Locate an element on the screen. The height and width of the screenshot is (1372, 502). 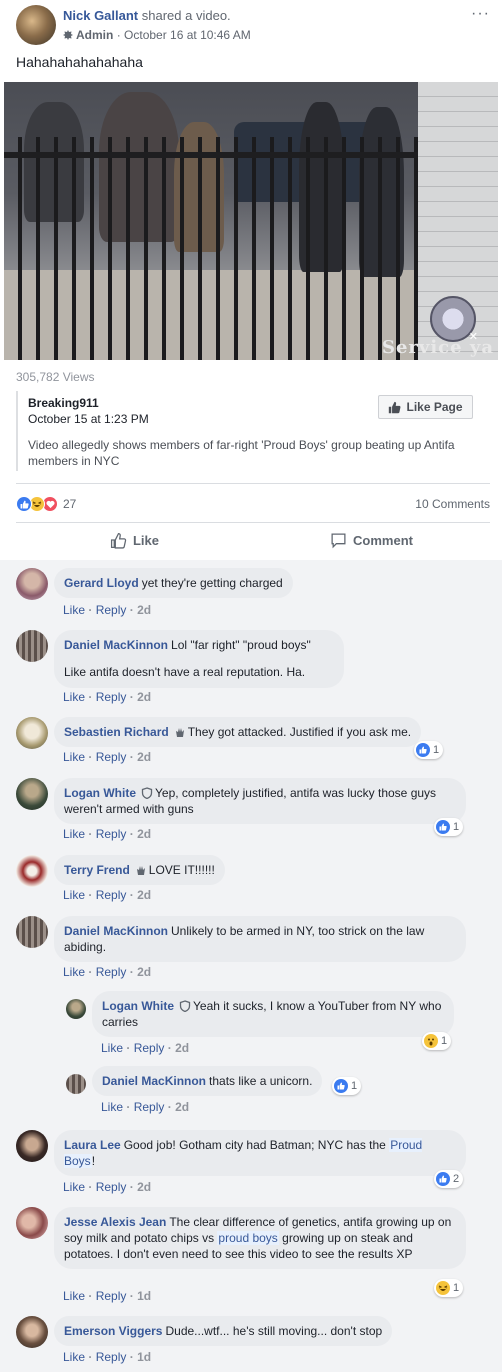
like-page-button: Like Page is located at coordinates (425, 407).